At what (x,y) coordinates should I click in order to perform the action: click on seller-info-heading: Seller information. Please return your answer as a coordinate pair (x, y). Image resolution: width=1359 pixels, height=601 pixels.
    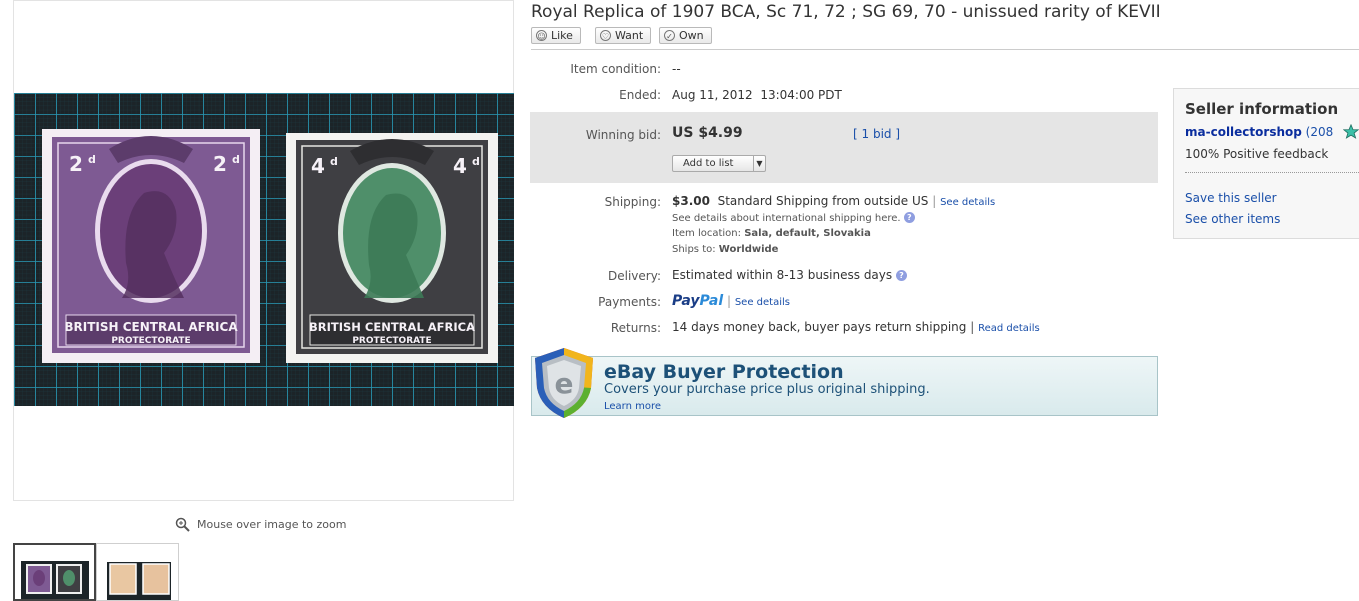
    Looking at the image, I should click on (1262, 109).